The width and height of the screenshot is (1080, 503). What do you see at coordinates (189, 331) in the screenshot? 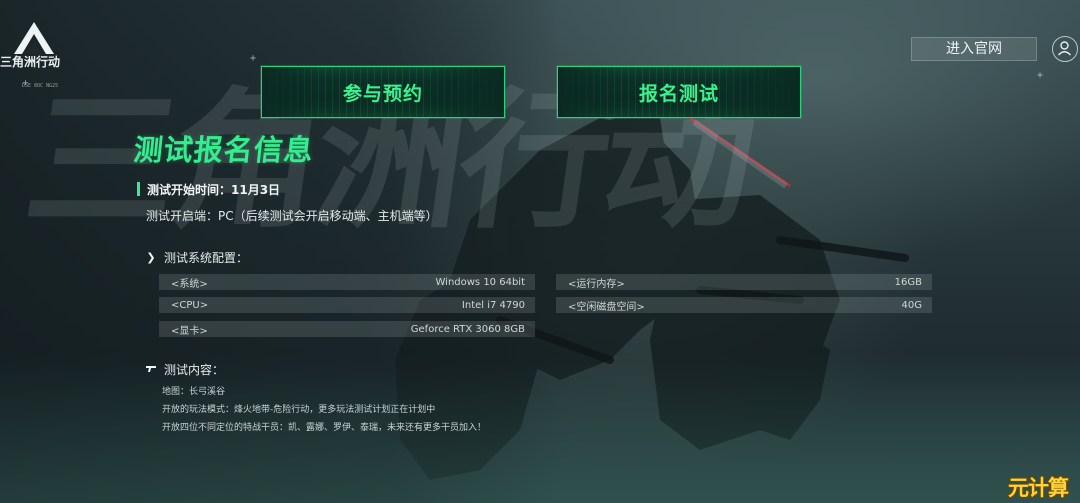
I see `spec-key: <显卡>` at bounding box center [189, 331].